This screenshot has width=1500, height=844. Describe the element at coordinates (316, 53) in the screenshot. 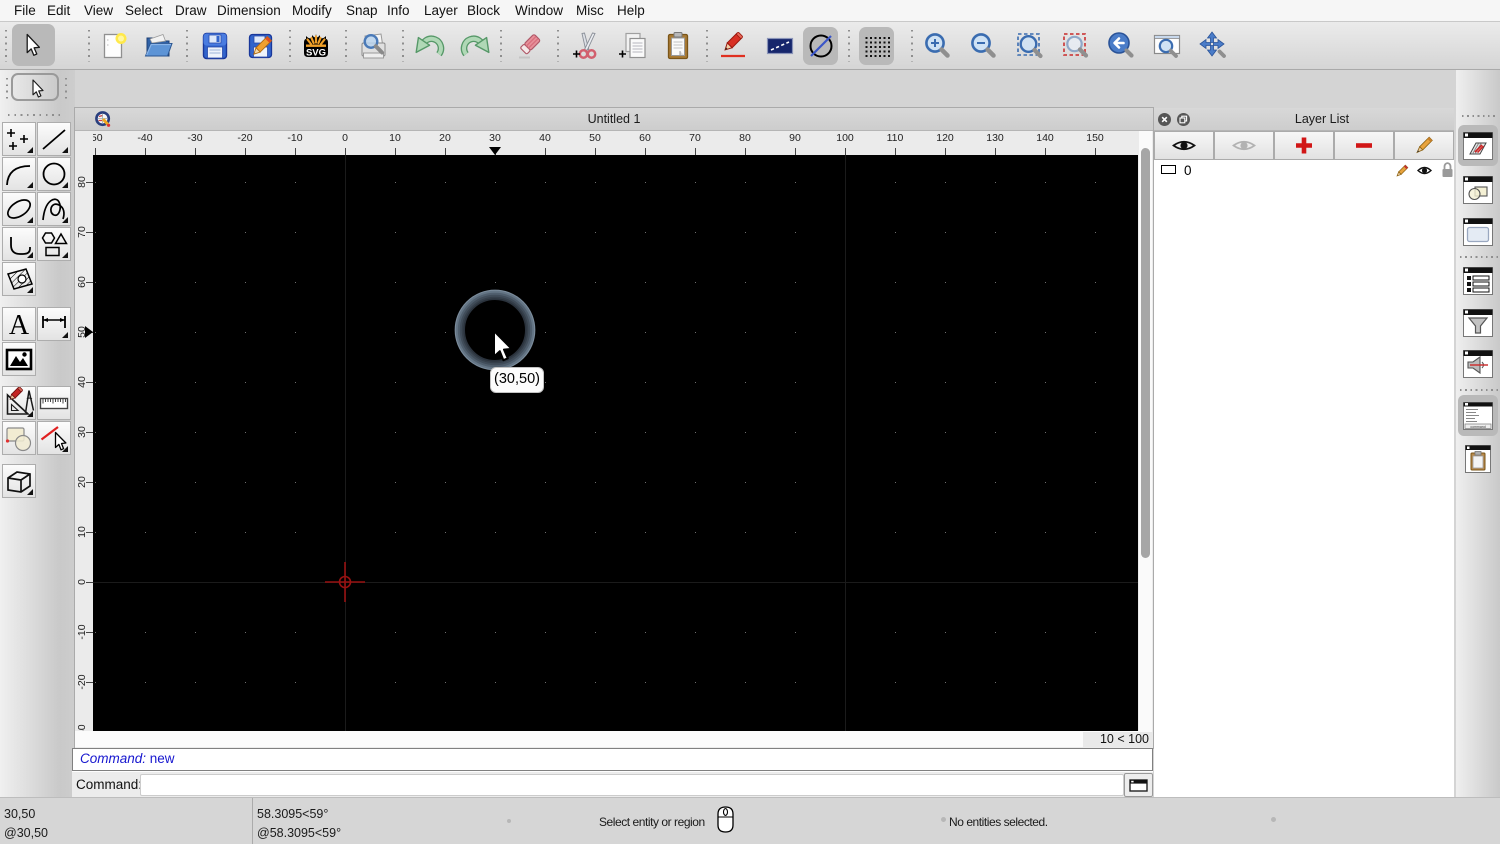

I see `svg-text: SVG` at that location.